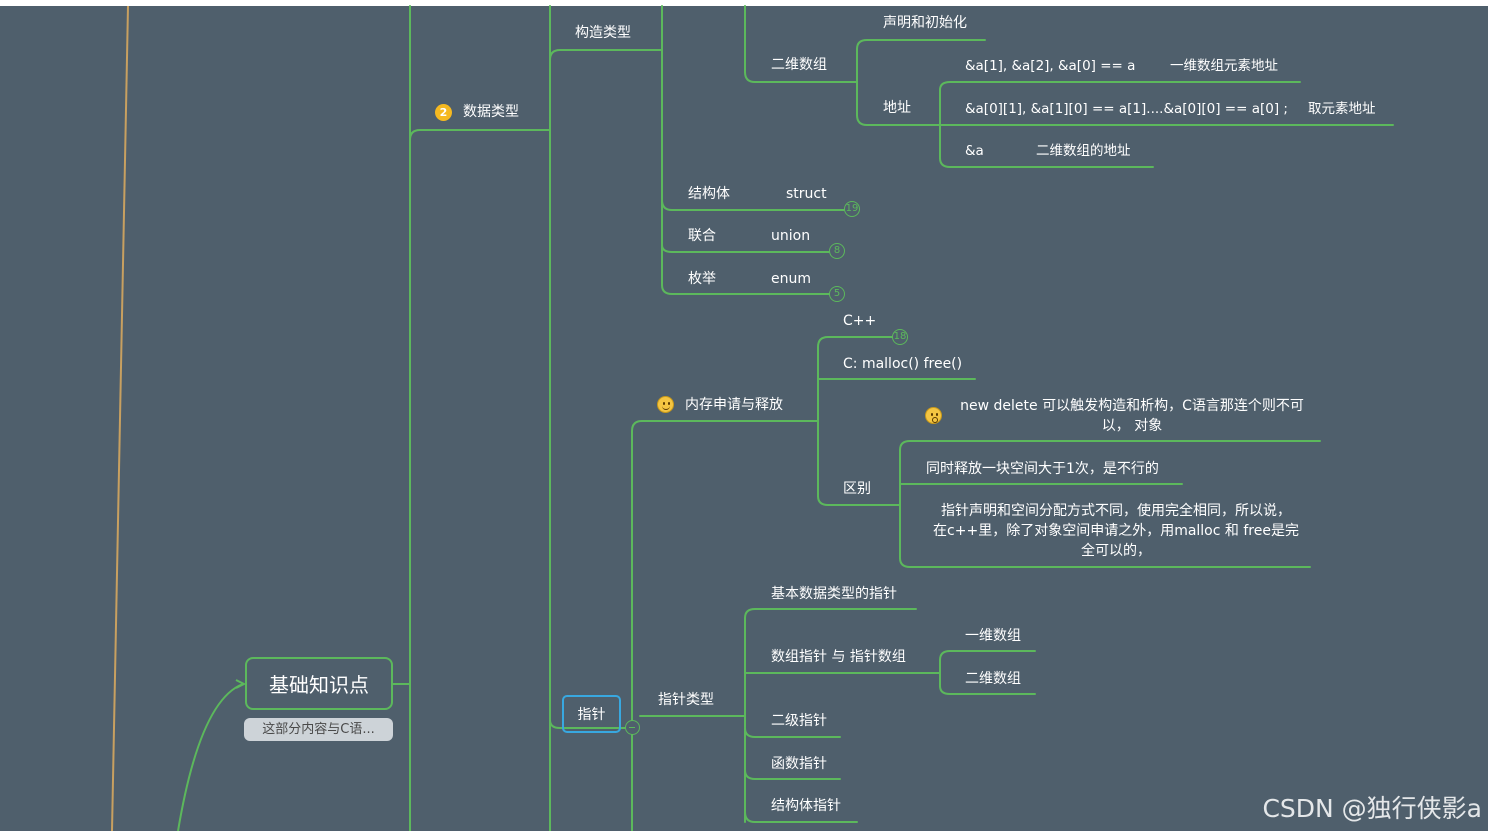 The image size is (1488, 831). I want to click on addr-row3-desc: 二维数组的地址, so click(1083, 151).